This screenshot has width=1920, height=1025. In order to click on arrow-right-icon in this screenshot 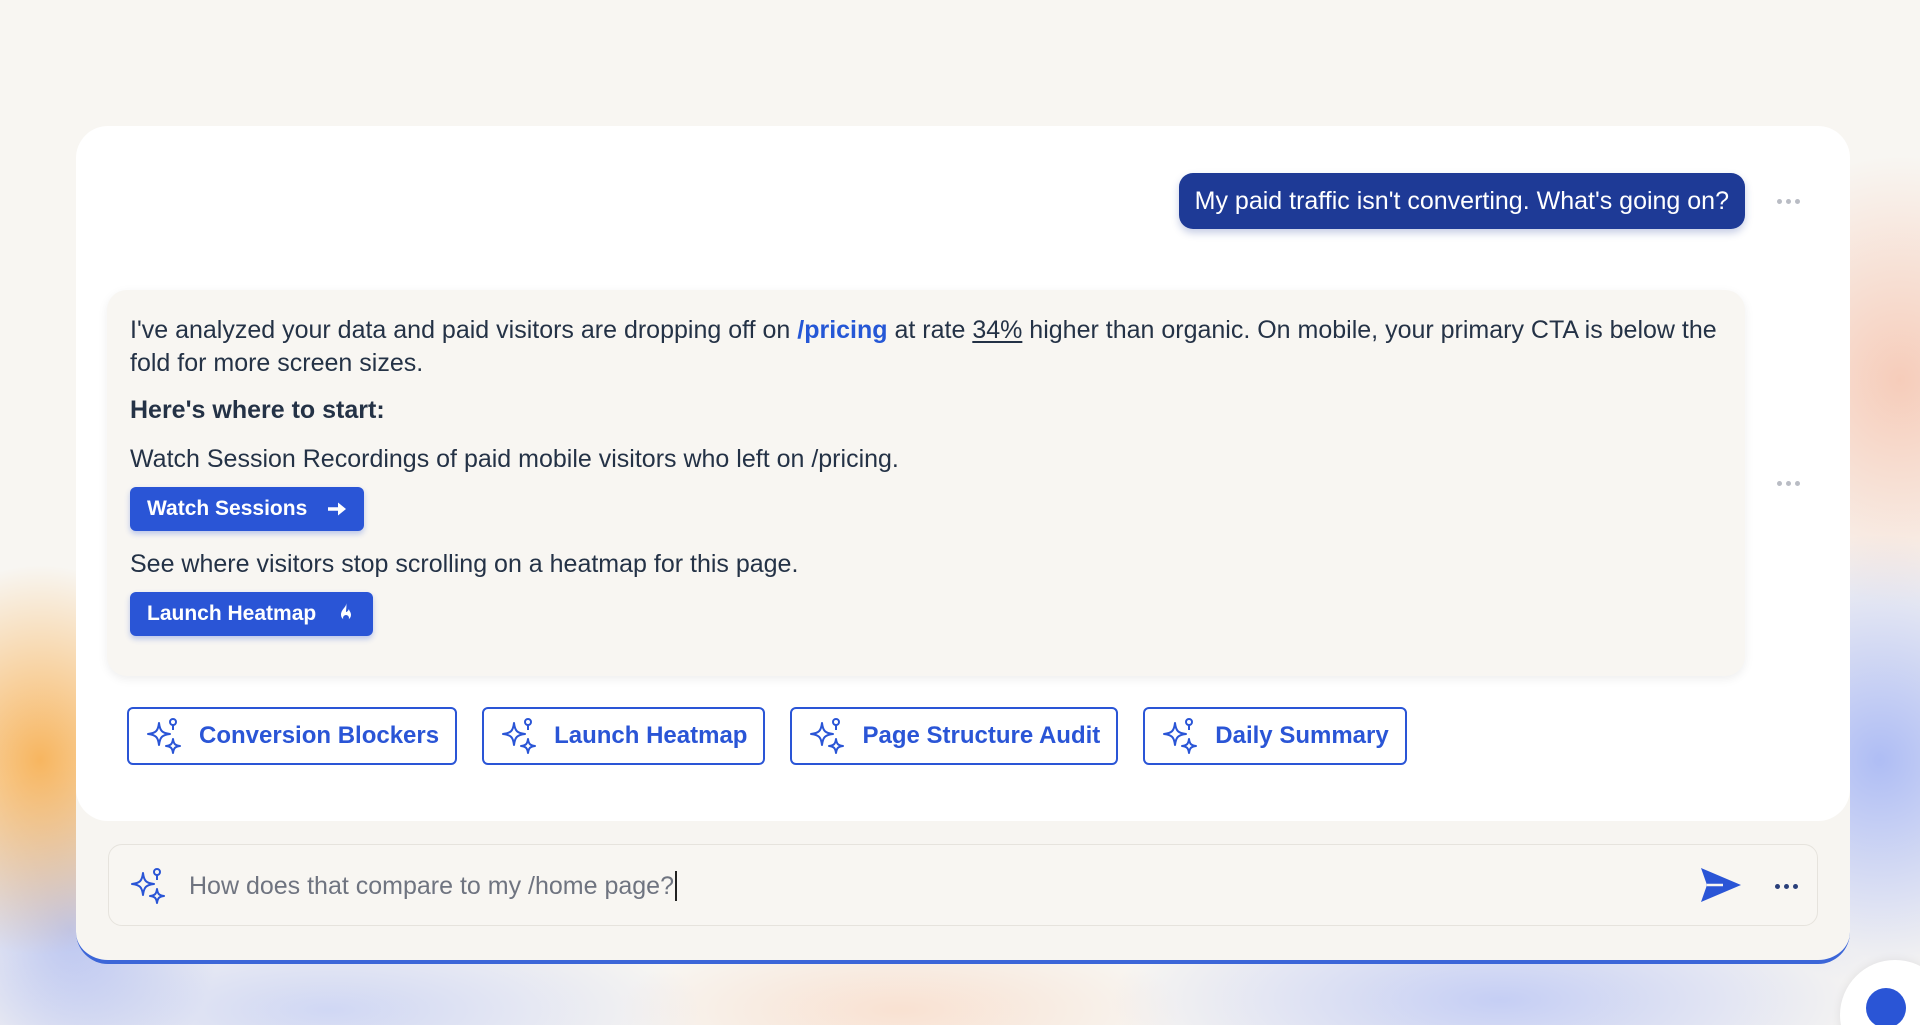, I will do `click(337, 509)`.